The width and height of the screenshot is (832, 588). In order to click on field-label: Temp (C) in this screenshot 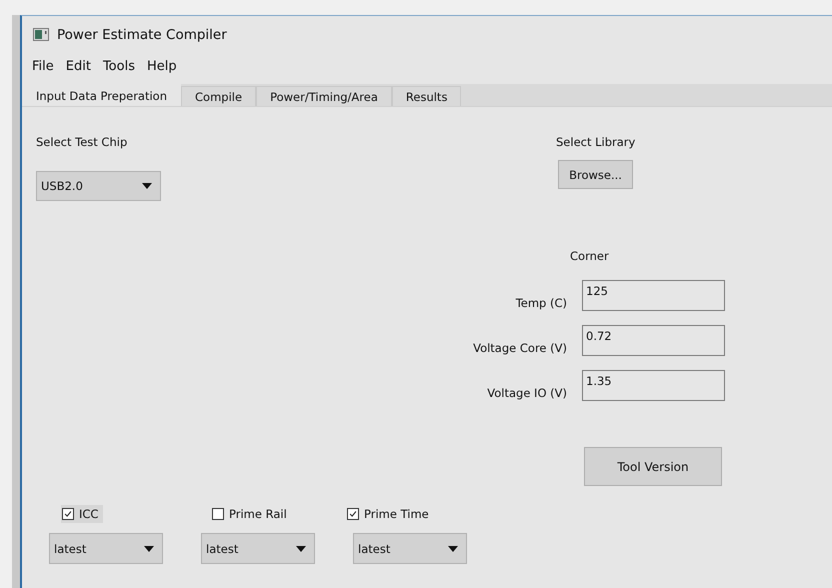, I will do `click(541, 303)`.